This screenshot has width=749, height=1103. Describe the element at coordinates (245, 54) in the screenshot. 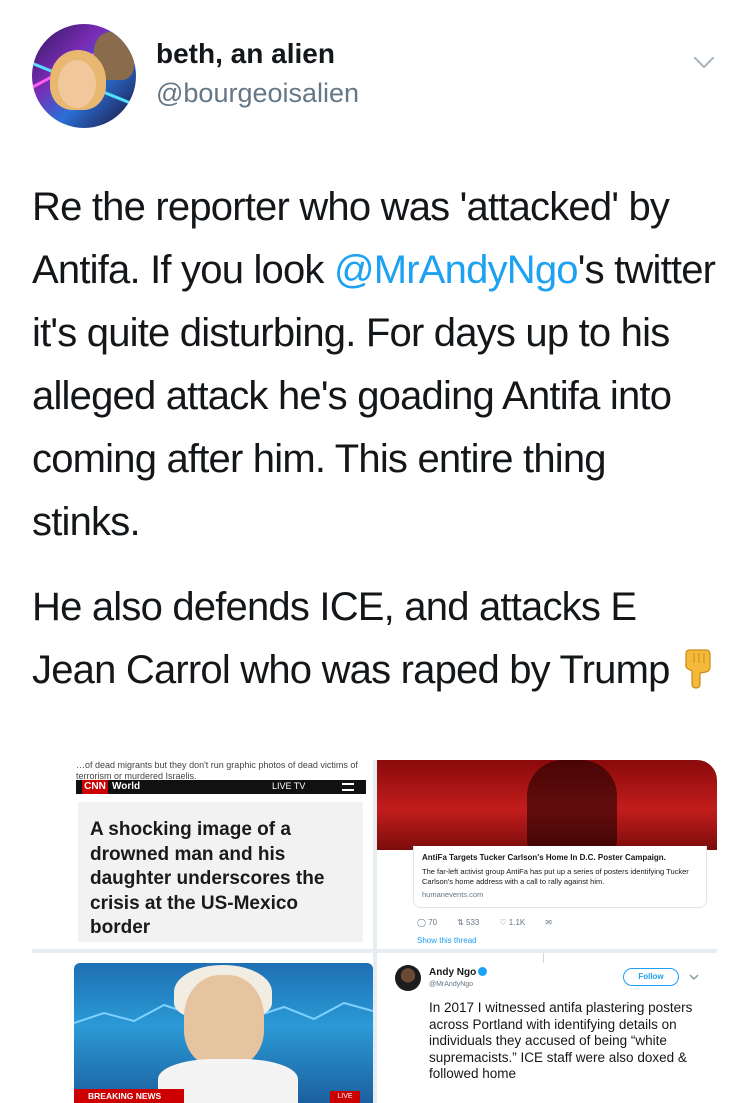

I see `author-name: beth, an alien` at that location.